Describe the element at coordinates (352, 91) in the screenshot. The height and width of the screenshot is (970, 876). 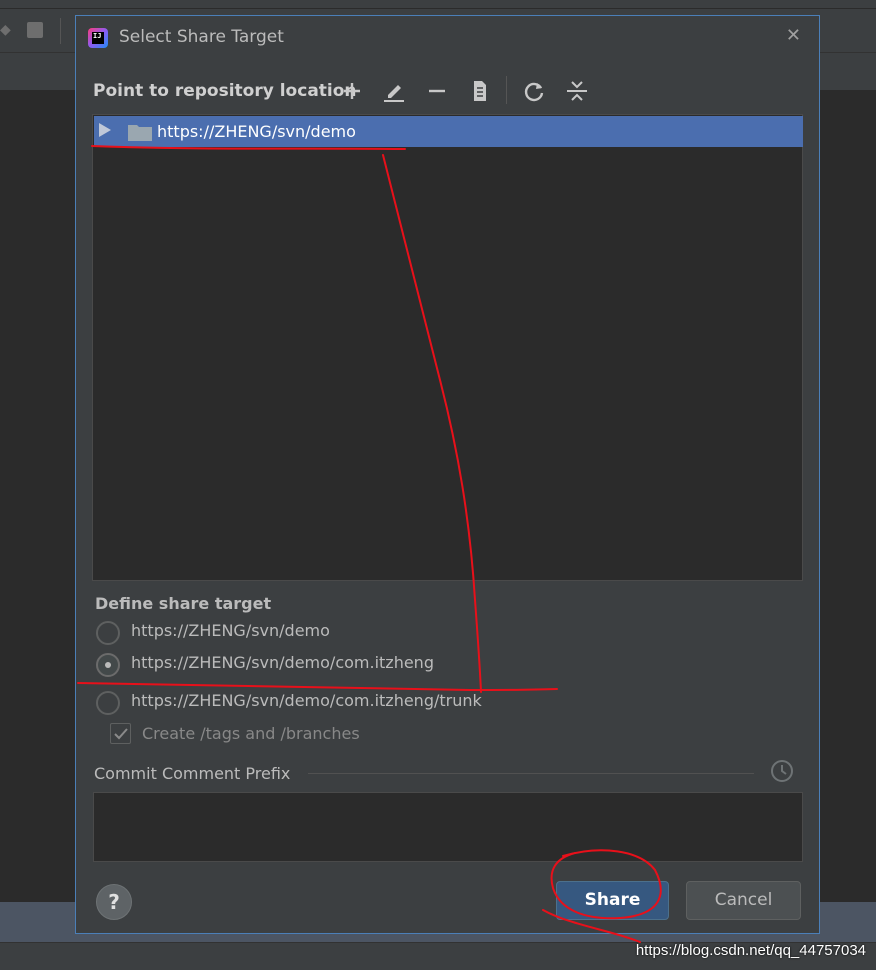
I see `add-icon` at that location.